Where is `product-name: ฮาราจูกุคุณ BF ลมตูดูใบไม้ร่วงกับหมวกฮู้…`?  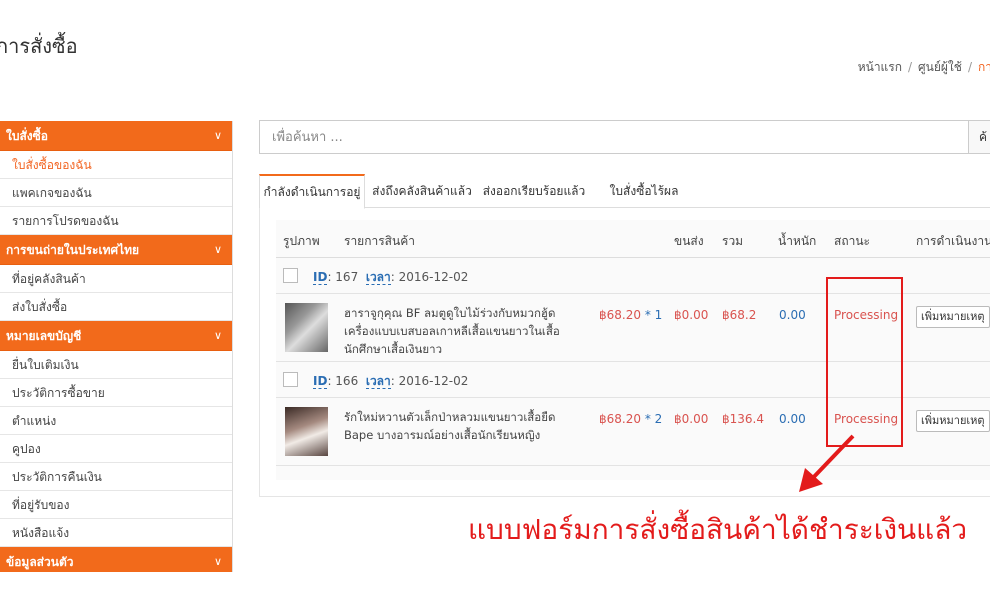
product-name: ฮาราจูกุคุณ BF ลมตูดูใบไม้ร่วงกับหมวกฮู้… is located at coordinates (464, 331).